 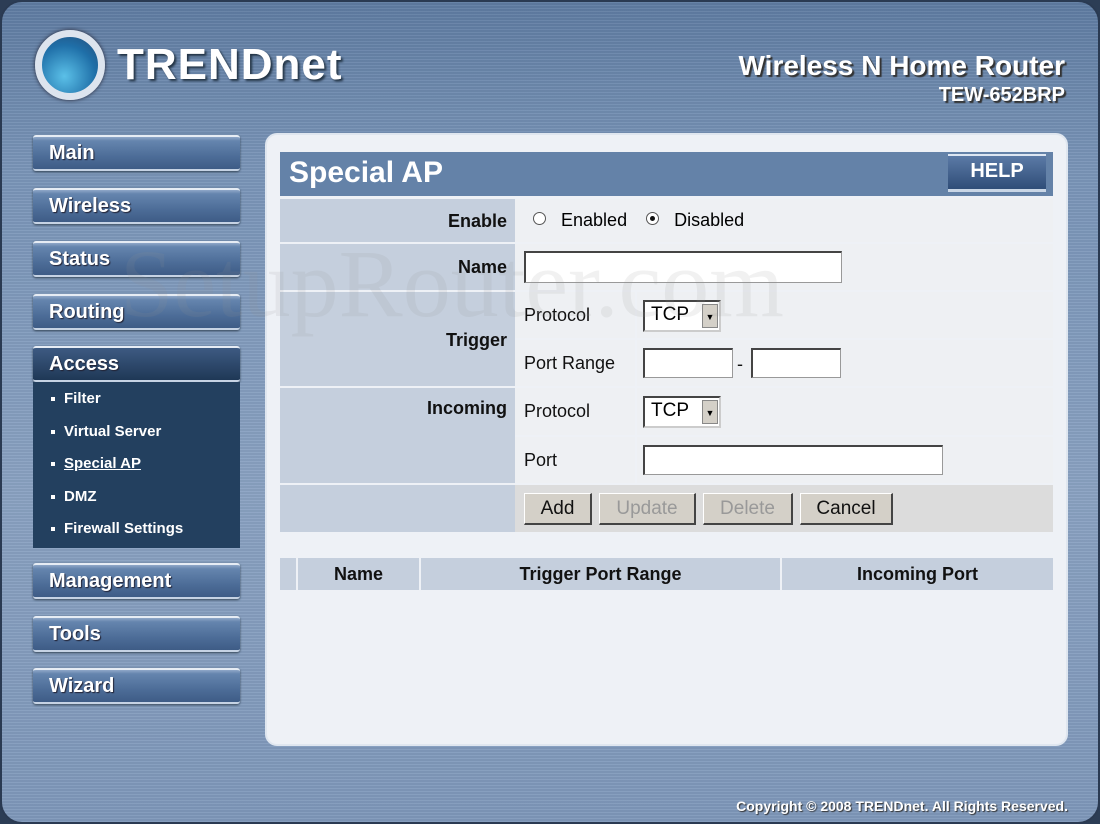 What do you see at coordinates (902, 65) in the screenshot?
I see `product-name: Wireless N Home Router` at bounding box center [902, 65].